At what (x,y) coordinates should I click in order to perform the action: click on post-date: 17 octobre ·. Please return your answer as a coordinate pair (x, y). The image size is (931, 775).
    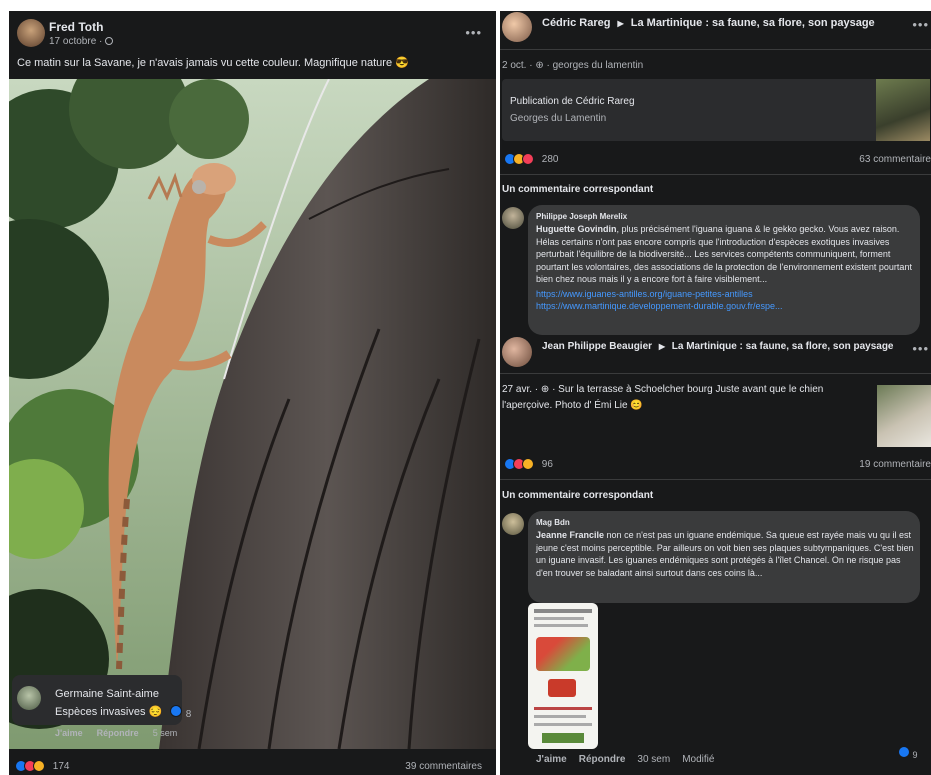
    Looking at the image, I should click on (81, 41).